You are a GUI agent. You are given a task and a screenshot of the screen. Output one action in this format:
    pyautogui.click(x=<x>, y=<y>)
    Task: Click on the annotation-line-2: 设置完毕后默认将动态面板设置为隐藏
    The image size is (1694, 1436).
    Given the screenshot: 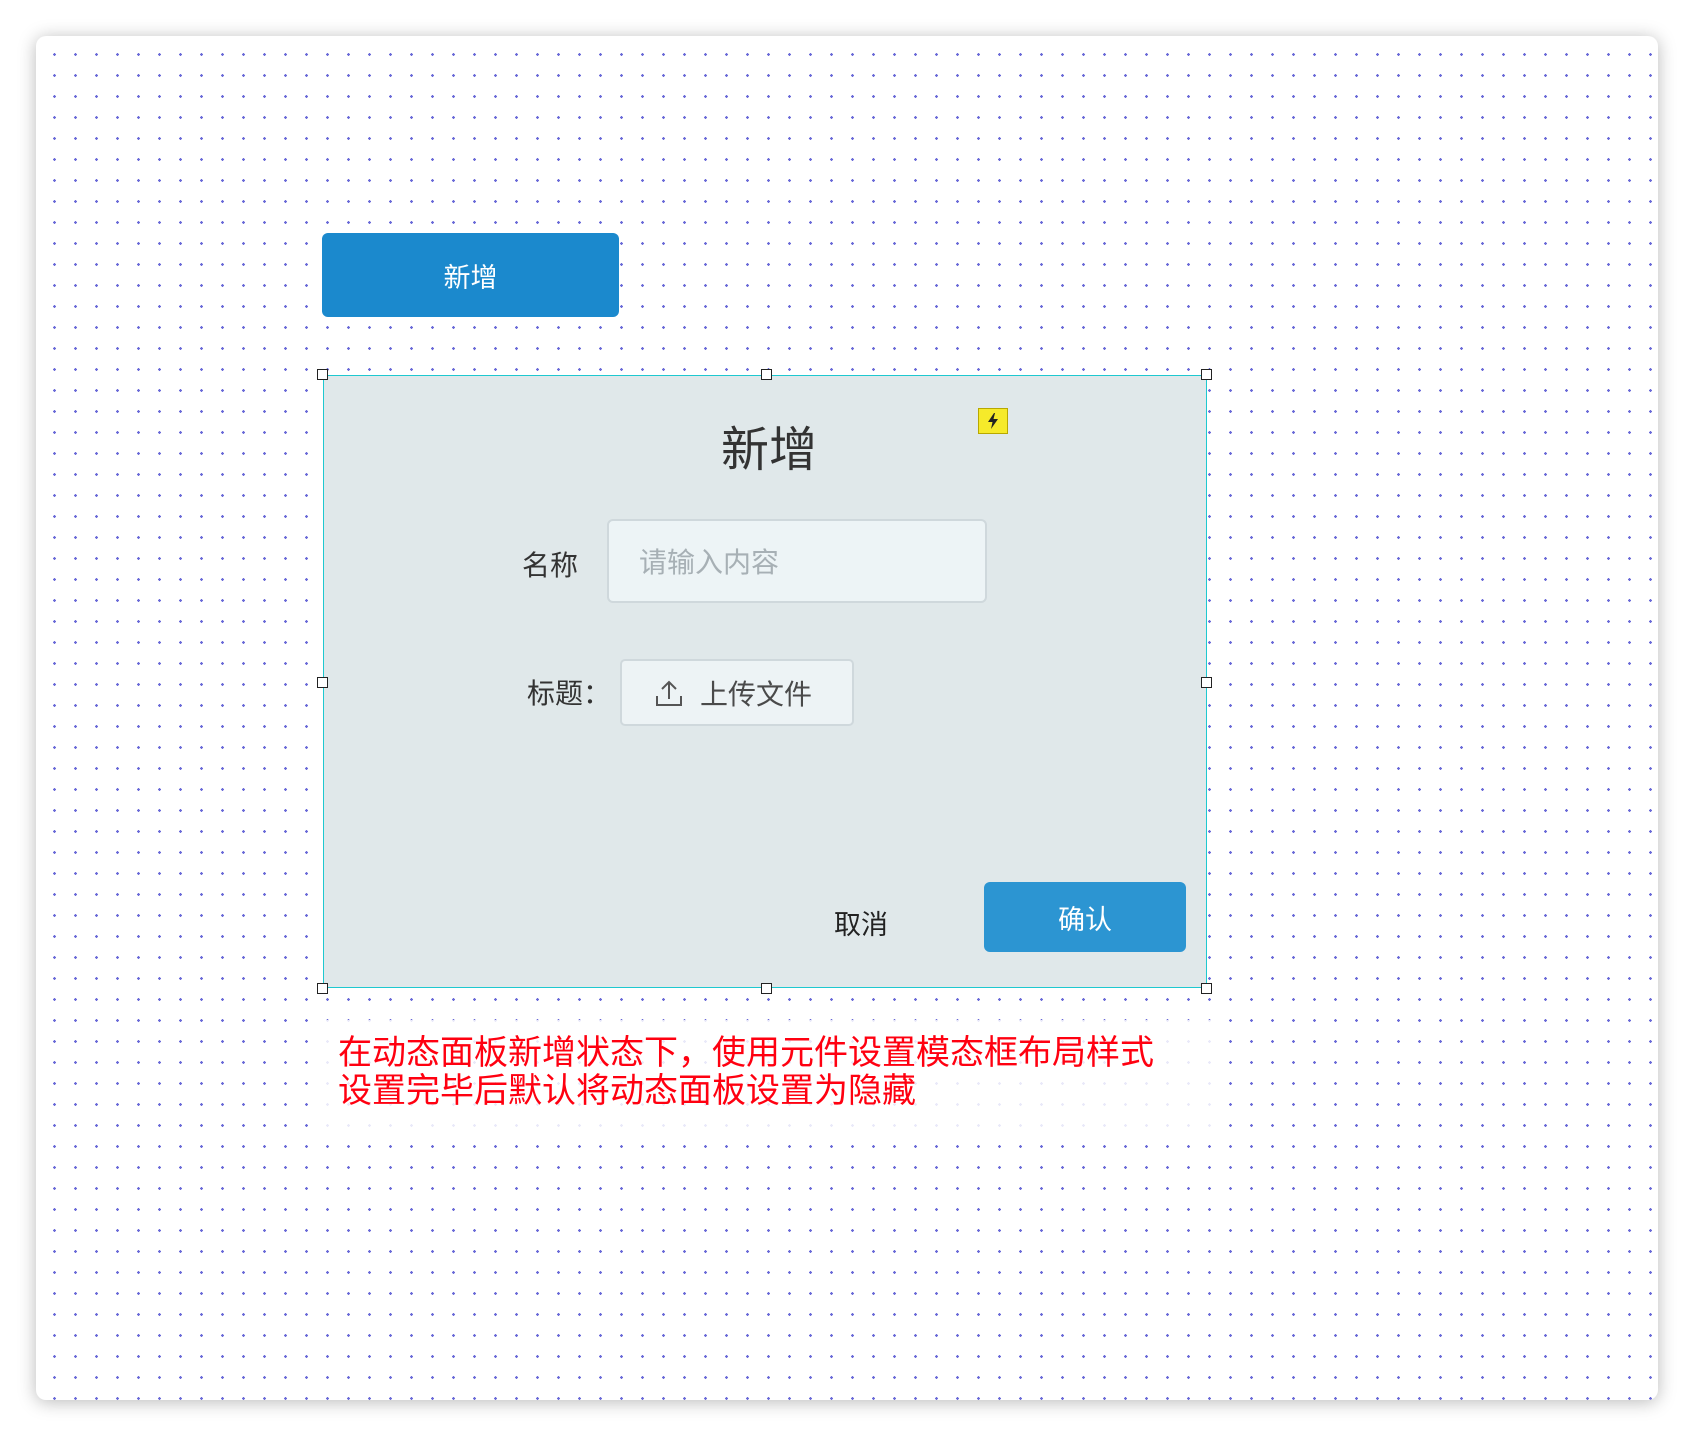 What is the action you would take?
    pyautogui.click(x=627, y=1091)
    